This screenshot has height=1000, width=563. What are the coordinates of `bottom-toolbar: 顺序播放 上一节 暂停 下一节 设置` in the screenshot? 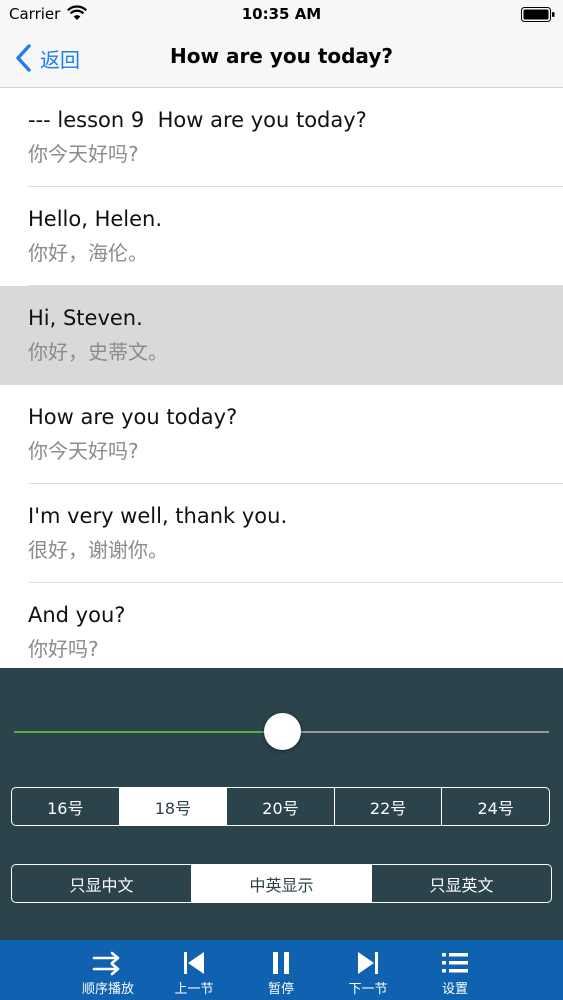 It's located at (281, 970).